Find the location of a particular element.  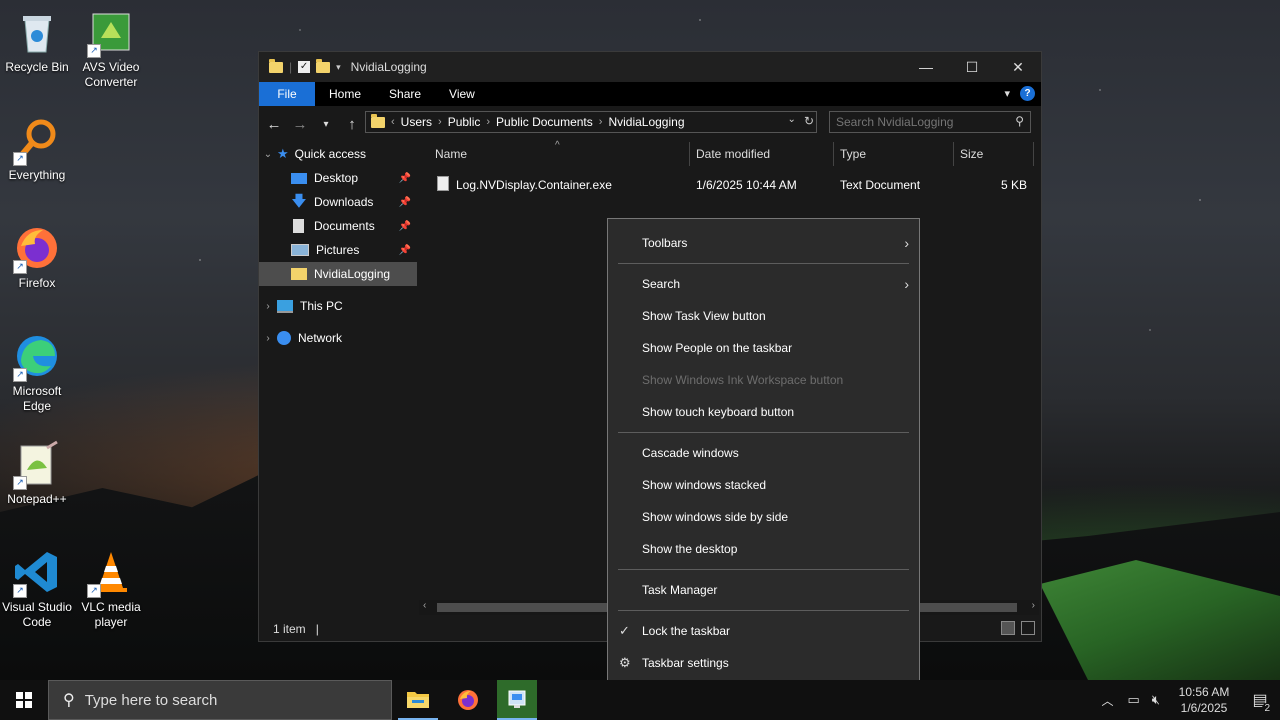

column-type: Type is located at coordinates (853, 154).